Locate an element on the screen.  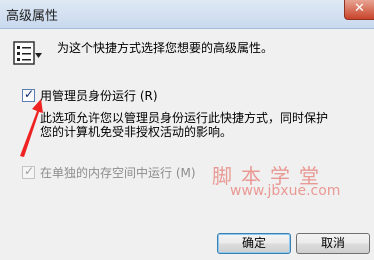
close-button: ✕ is located at coordinates (359, 10).